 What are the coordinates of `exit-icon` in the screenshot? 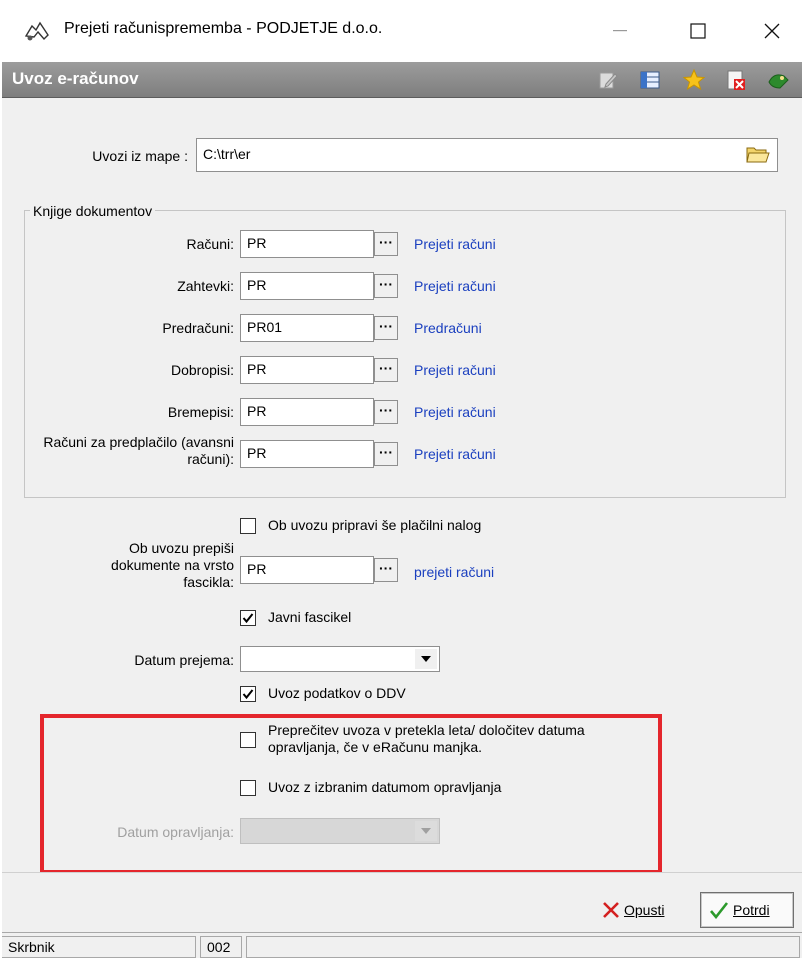 It's located at (778, 80).